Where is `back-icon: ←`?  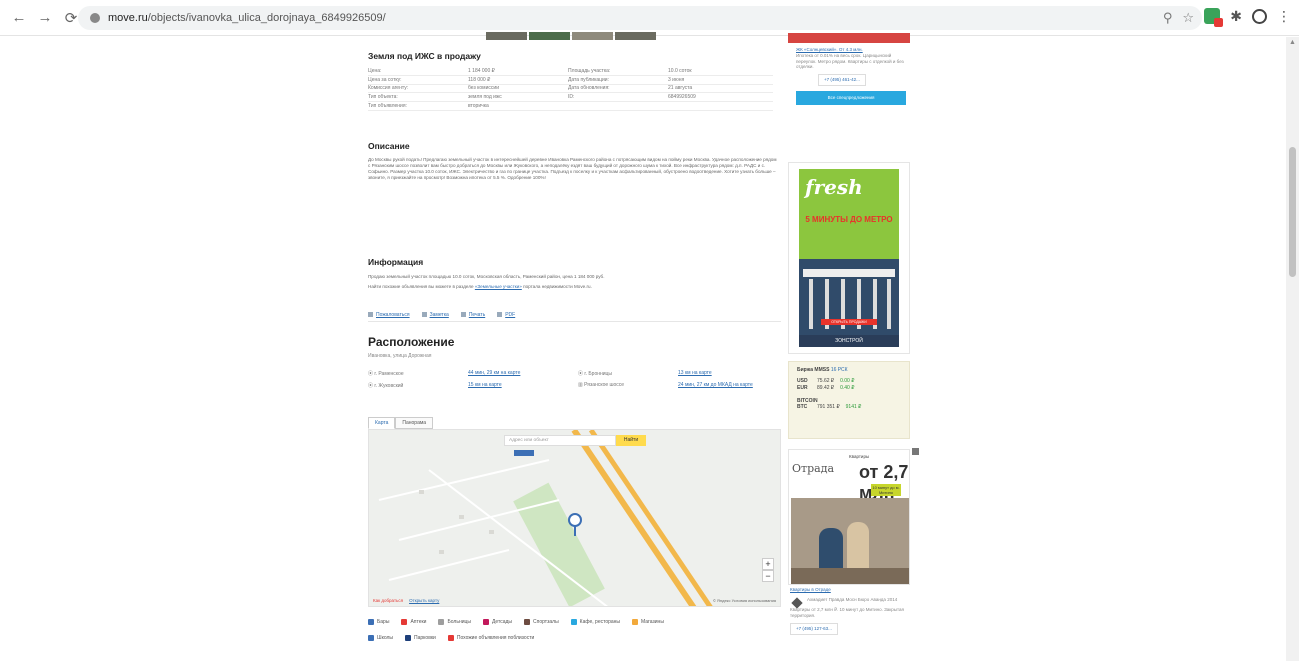 back-icon: ← is located at coordinates (19, 18).